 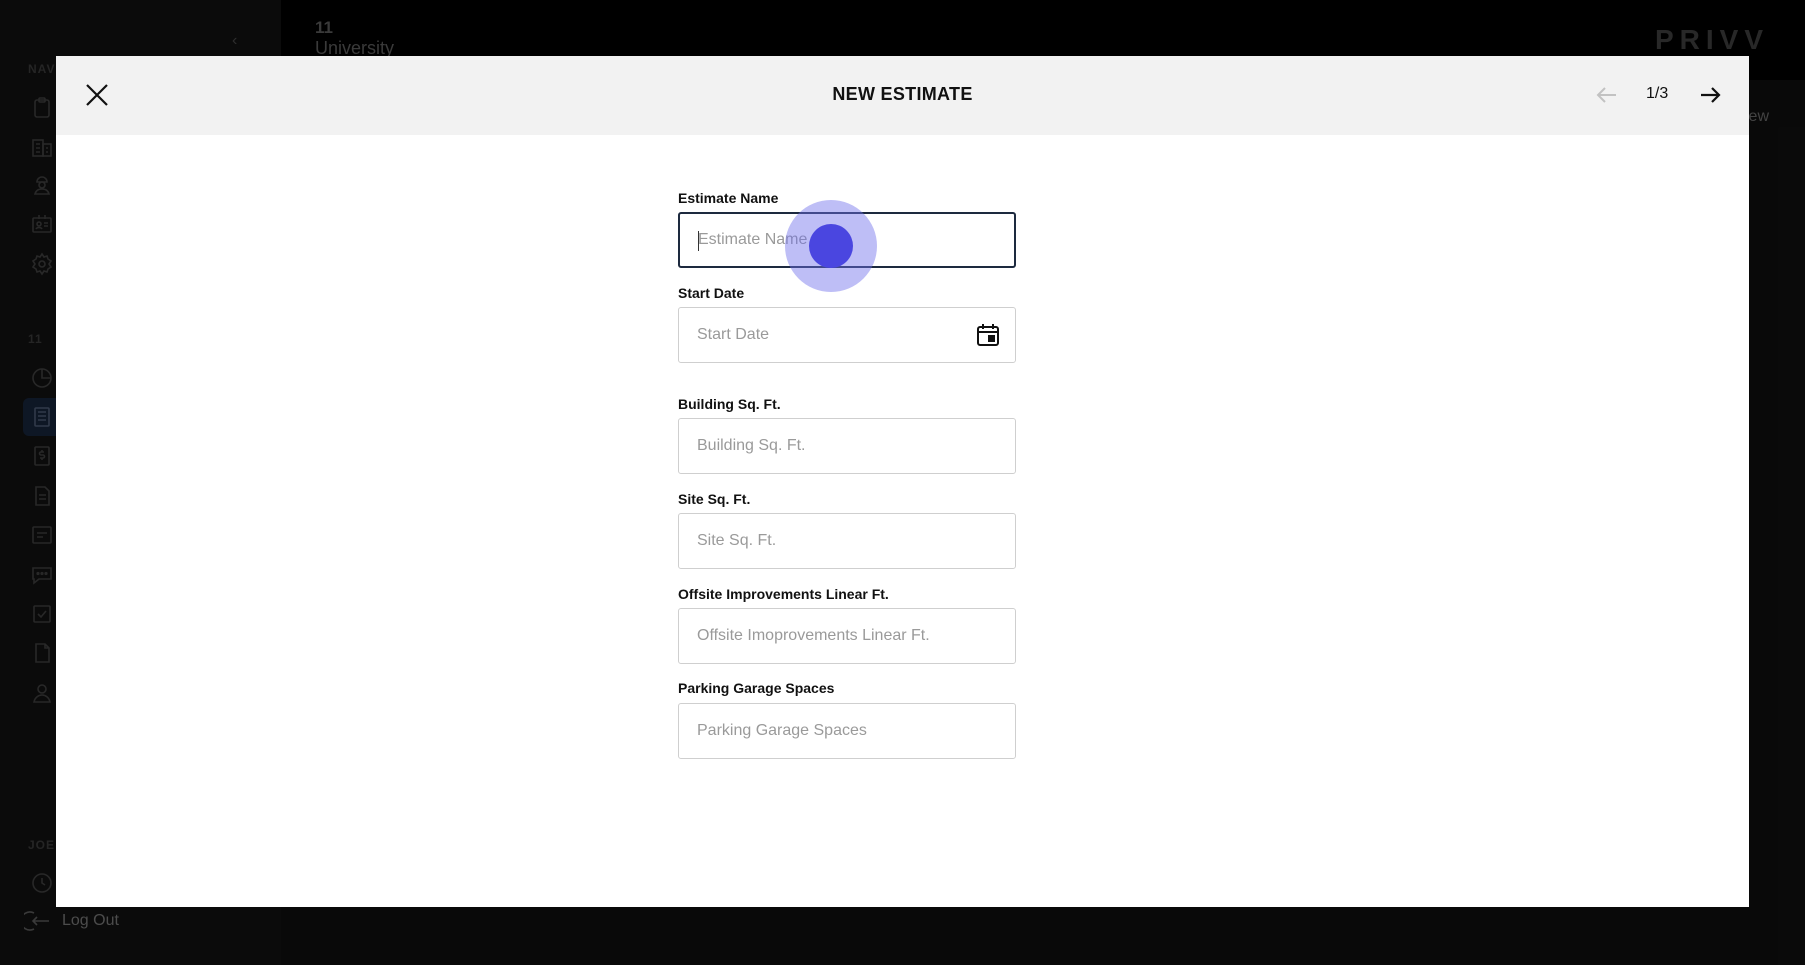 I want to click on offsite-linear-ft-input, so click(x=847, y=636).